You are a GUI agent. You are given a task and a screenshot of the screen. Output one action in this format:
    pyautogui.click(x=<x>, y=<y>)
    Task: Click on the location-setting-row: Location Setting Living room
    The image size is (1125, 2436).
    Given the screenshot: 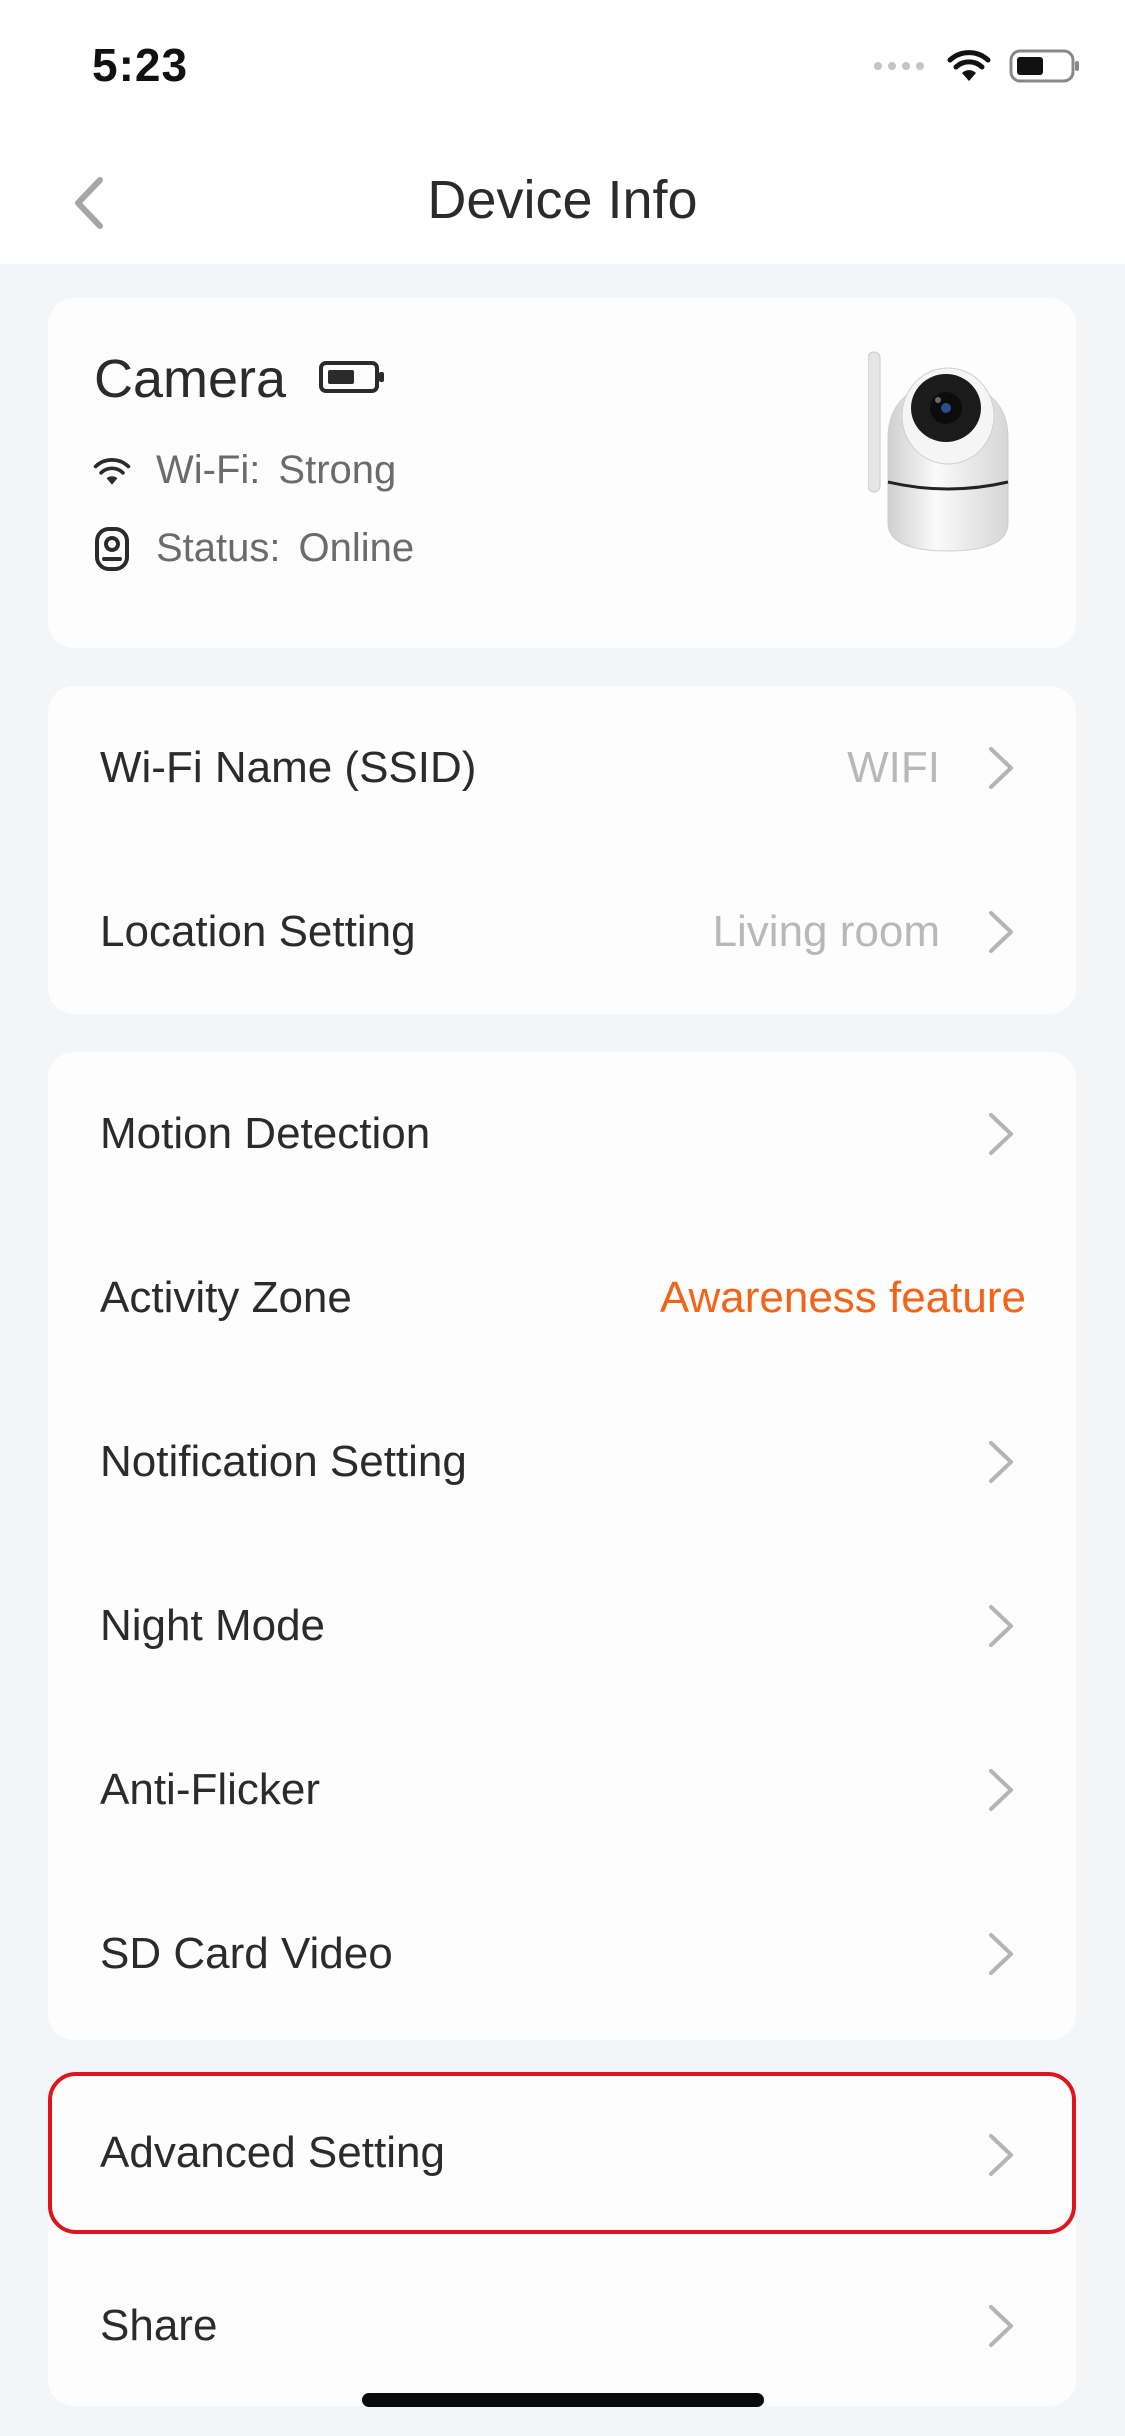 What is the action you would take?
    pyautogui.click(x=562, y=932)
    